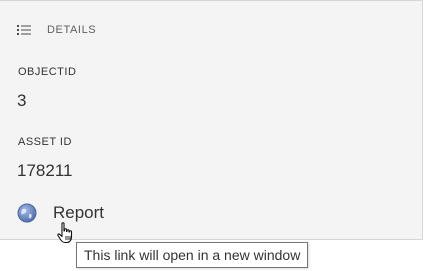 This screenshot has width=424, height=271. Describe the element at coordinates (65, 233) in the screenshot. I see `hand-cursor-icon` at that location.